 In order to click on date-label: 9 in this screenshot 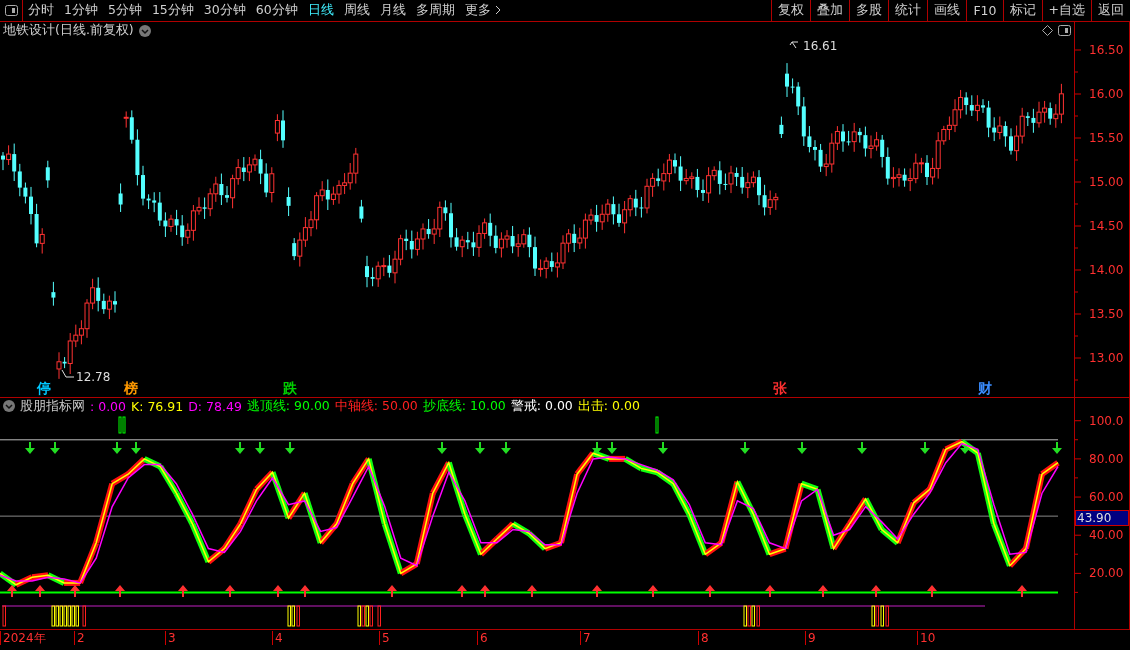, I will do `click(810, 637)`.